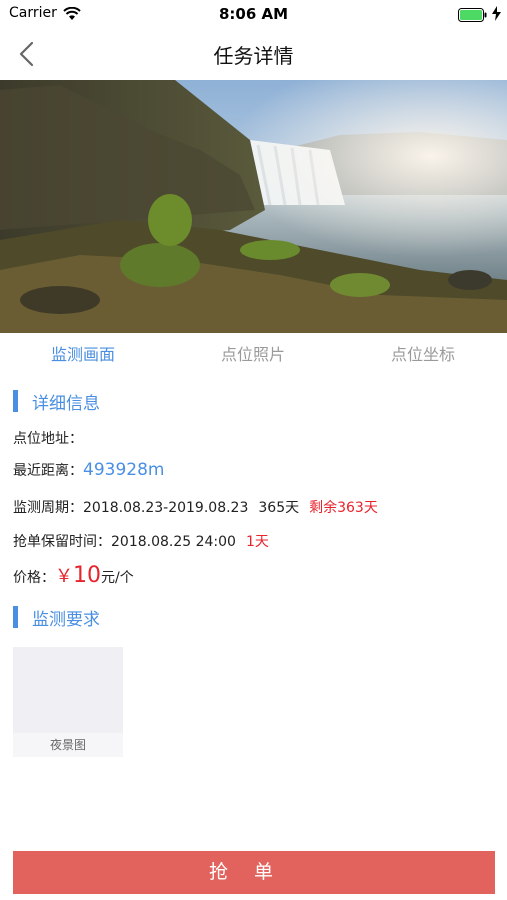 This screenshot has height=900, width=507. I want to click on price-row: 价格：￥10元/个, so click(73, 575).